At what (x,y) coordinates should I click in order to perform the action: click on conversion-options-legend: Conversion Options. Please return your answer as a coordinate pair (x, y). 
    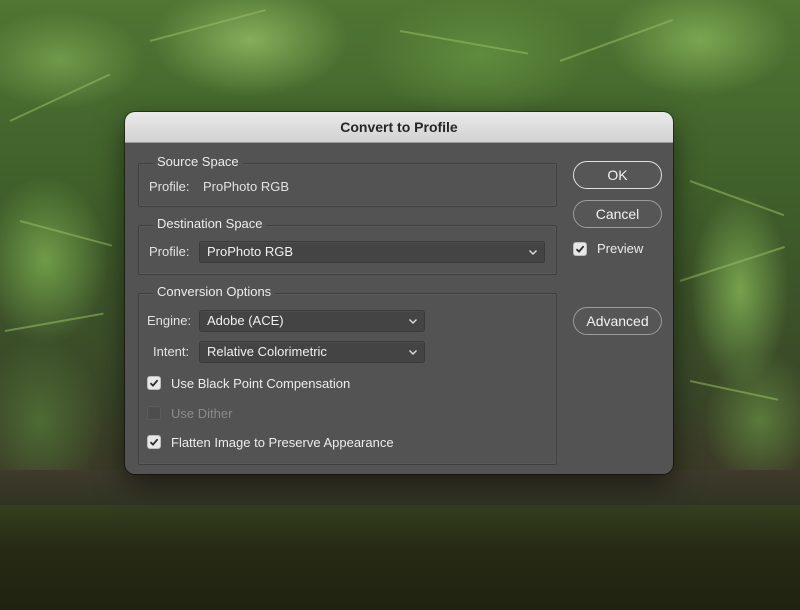
    Looking at the image, I should click on (214, 292).